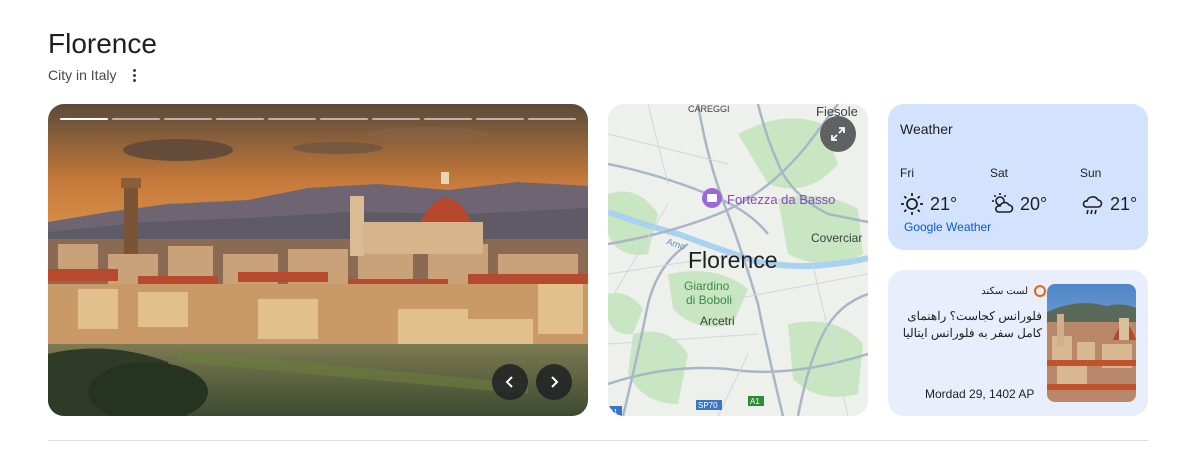  I want to click on article-thumbnail-image, so click(1091, 343).